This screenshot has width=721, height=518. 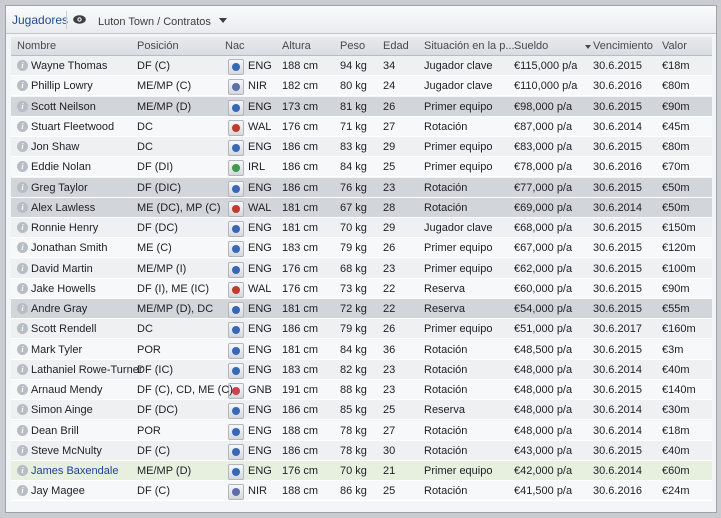 What do you see at coordinates (74, 471) in the screenshot?
I see `player-name: James Baxendale` at bounding box center [74, 471].